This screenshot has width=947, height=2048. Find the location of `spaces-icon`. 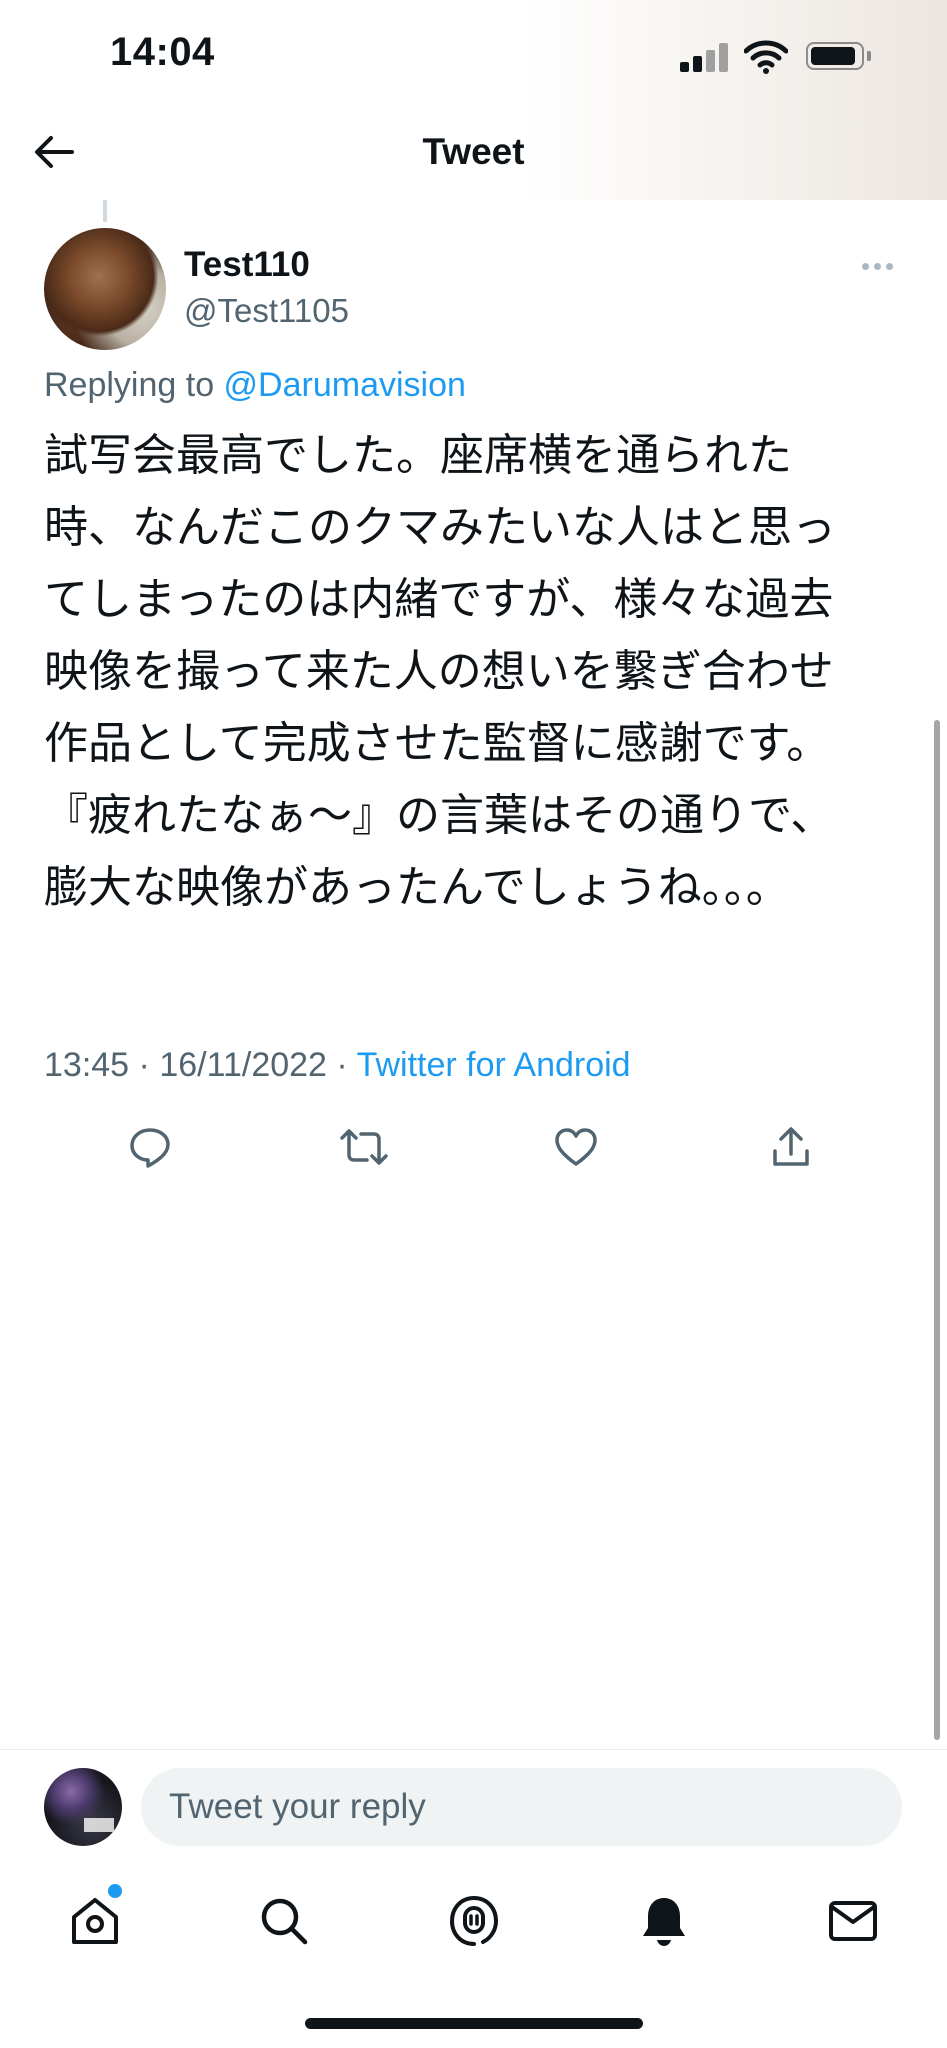

spaces-icon is located at coordinates (474, 1920).